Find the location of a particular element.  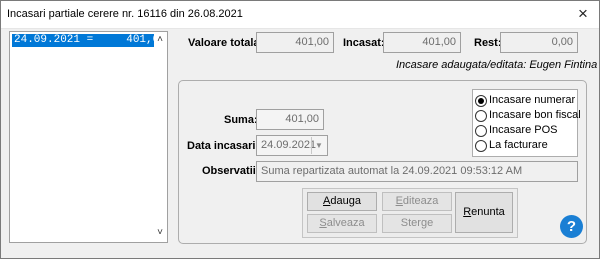

suma-label: Suma: is located at coordinates (241, 120).